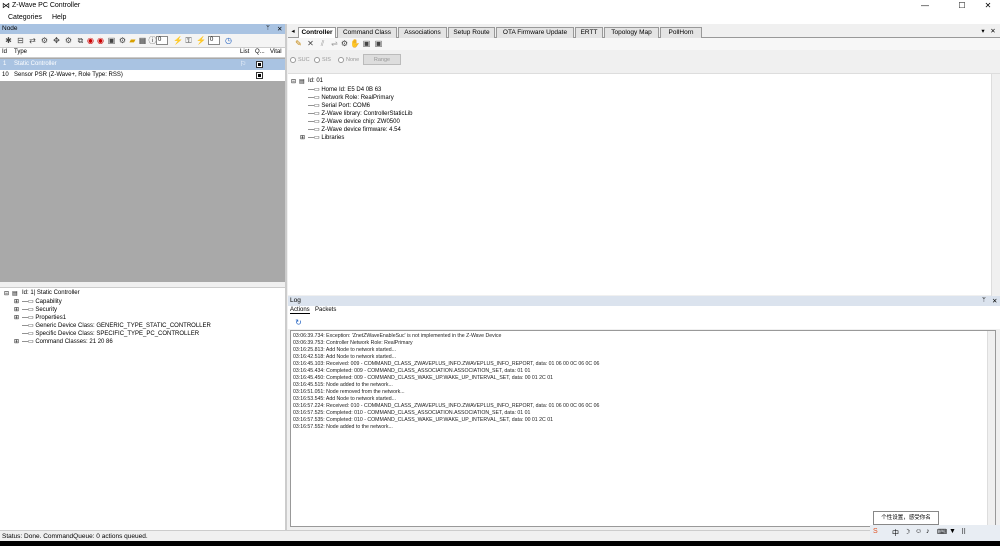 This screenshot has width=1000, height=546. I want to click on tree-item-library: —▭ Z-Wave library: ControllerStaticLib, so click(360, 113).